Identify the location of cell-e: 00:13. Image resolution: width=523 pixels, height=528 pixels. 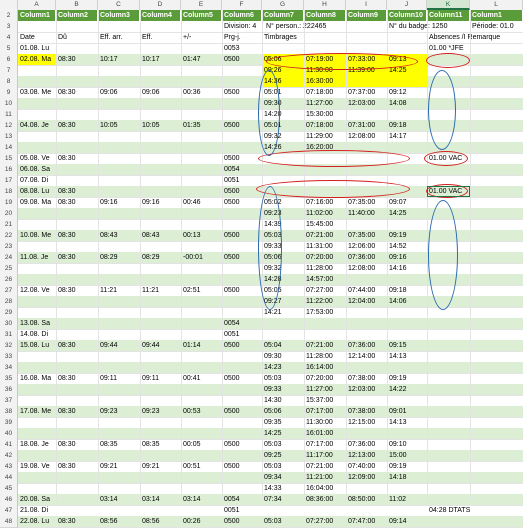
(201, 235).